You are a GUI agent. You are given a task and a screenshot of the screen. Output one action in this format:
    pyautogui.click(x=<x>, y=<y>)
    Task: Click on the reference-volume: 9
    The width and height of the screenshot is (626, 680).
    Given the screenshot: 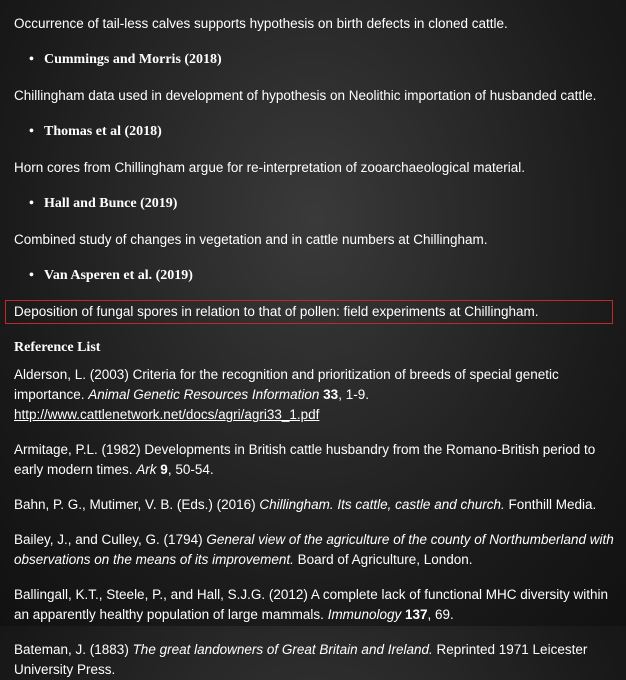 What is the action you would take?
    pyautogui.click(x=162, y=469)
    